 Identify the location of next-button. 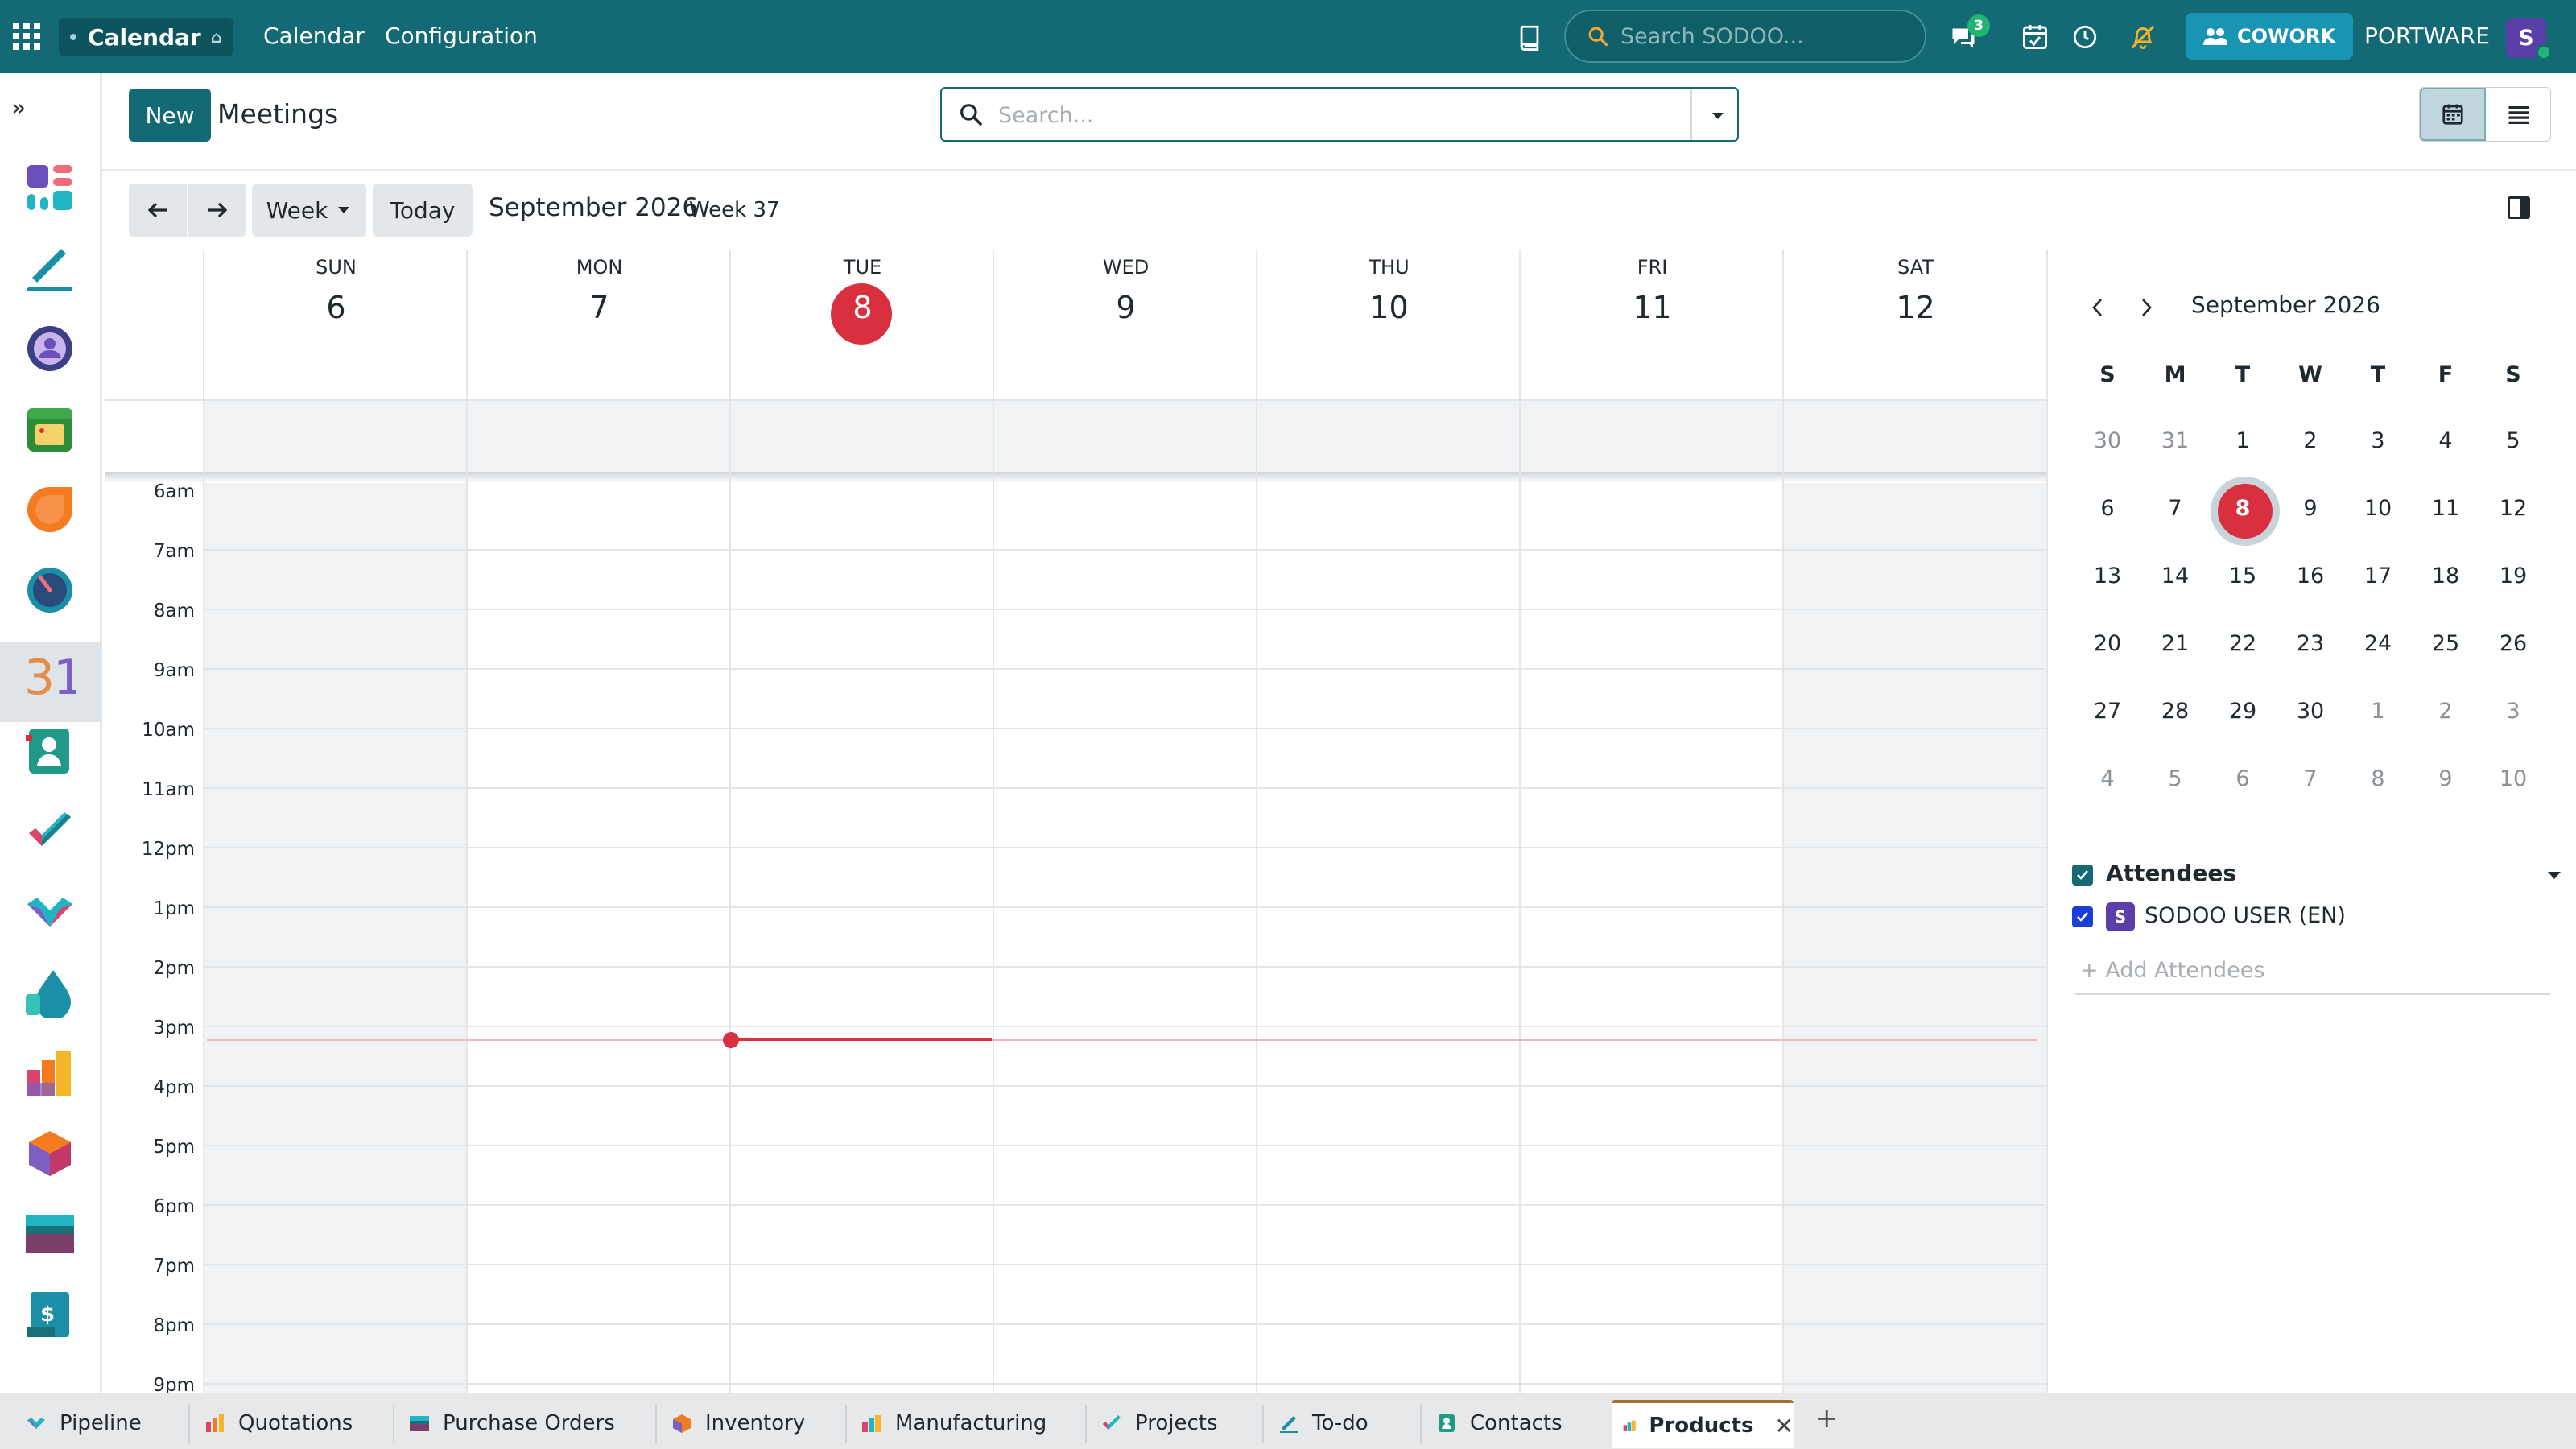
(217, 211).